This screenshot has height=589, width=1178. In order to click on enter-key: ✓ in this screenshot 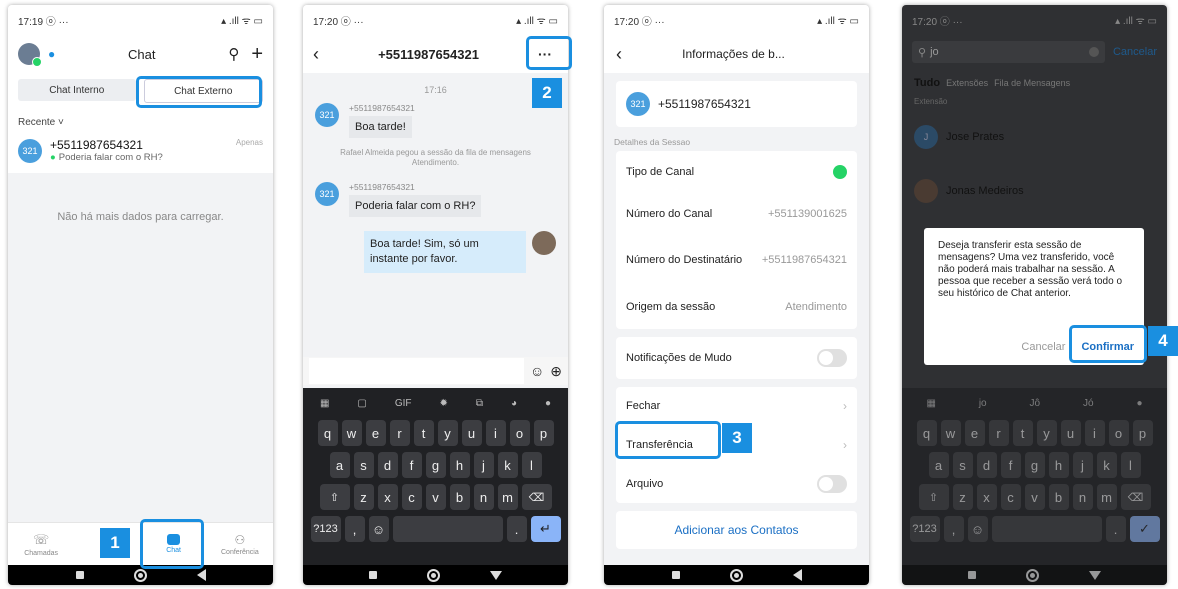, I will do `click(1144, 529)`.